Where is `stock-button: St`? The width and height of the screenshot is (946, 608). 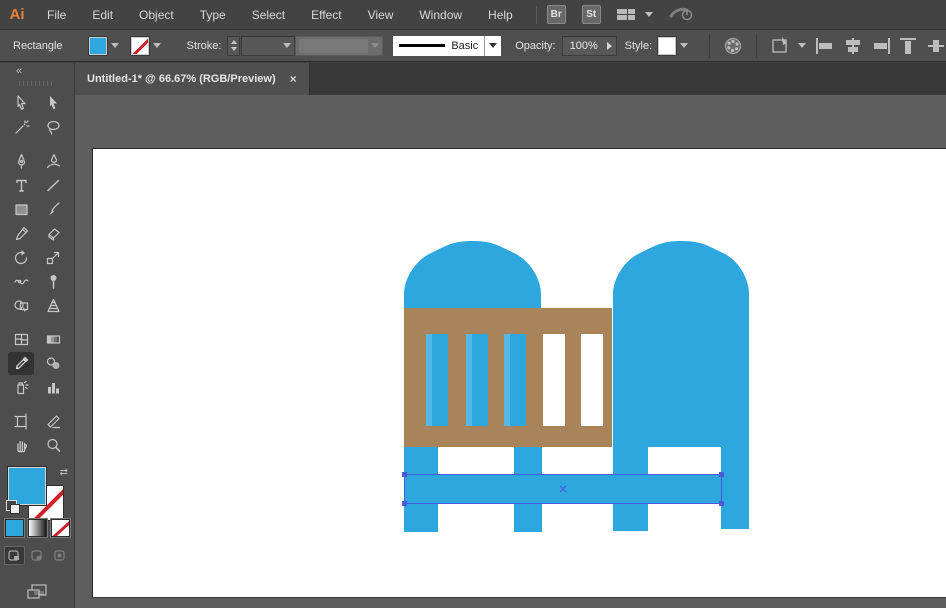 stock-button: St is located at coordinates (591, 14).